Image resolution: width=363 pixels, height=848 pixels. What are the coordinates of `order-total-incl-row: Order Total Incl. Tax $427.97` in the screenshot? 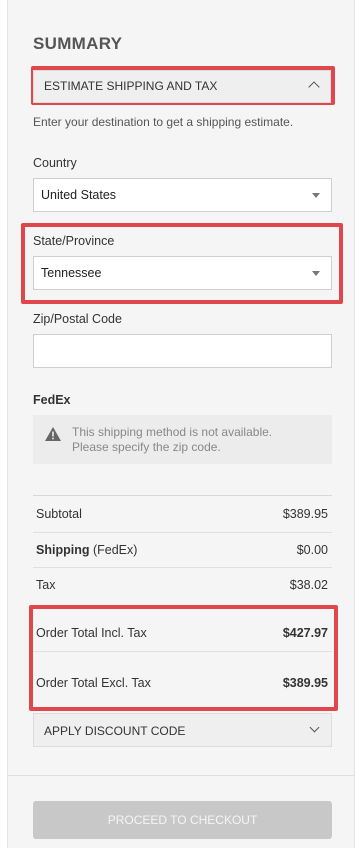 It's located at (182, 630).